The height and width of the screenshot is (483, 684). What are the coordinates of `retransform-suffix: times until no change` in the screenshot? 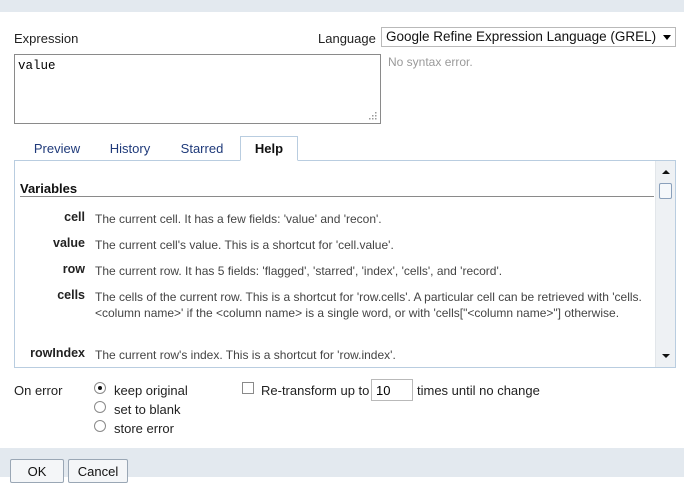 It's located at (478, 390).